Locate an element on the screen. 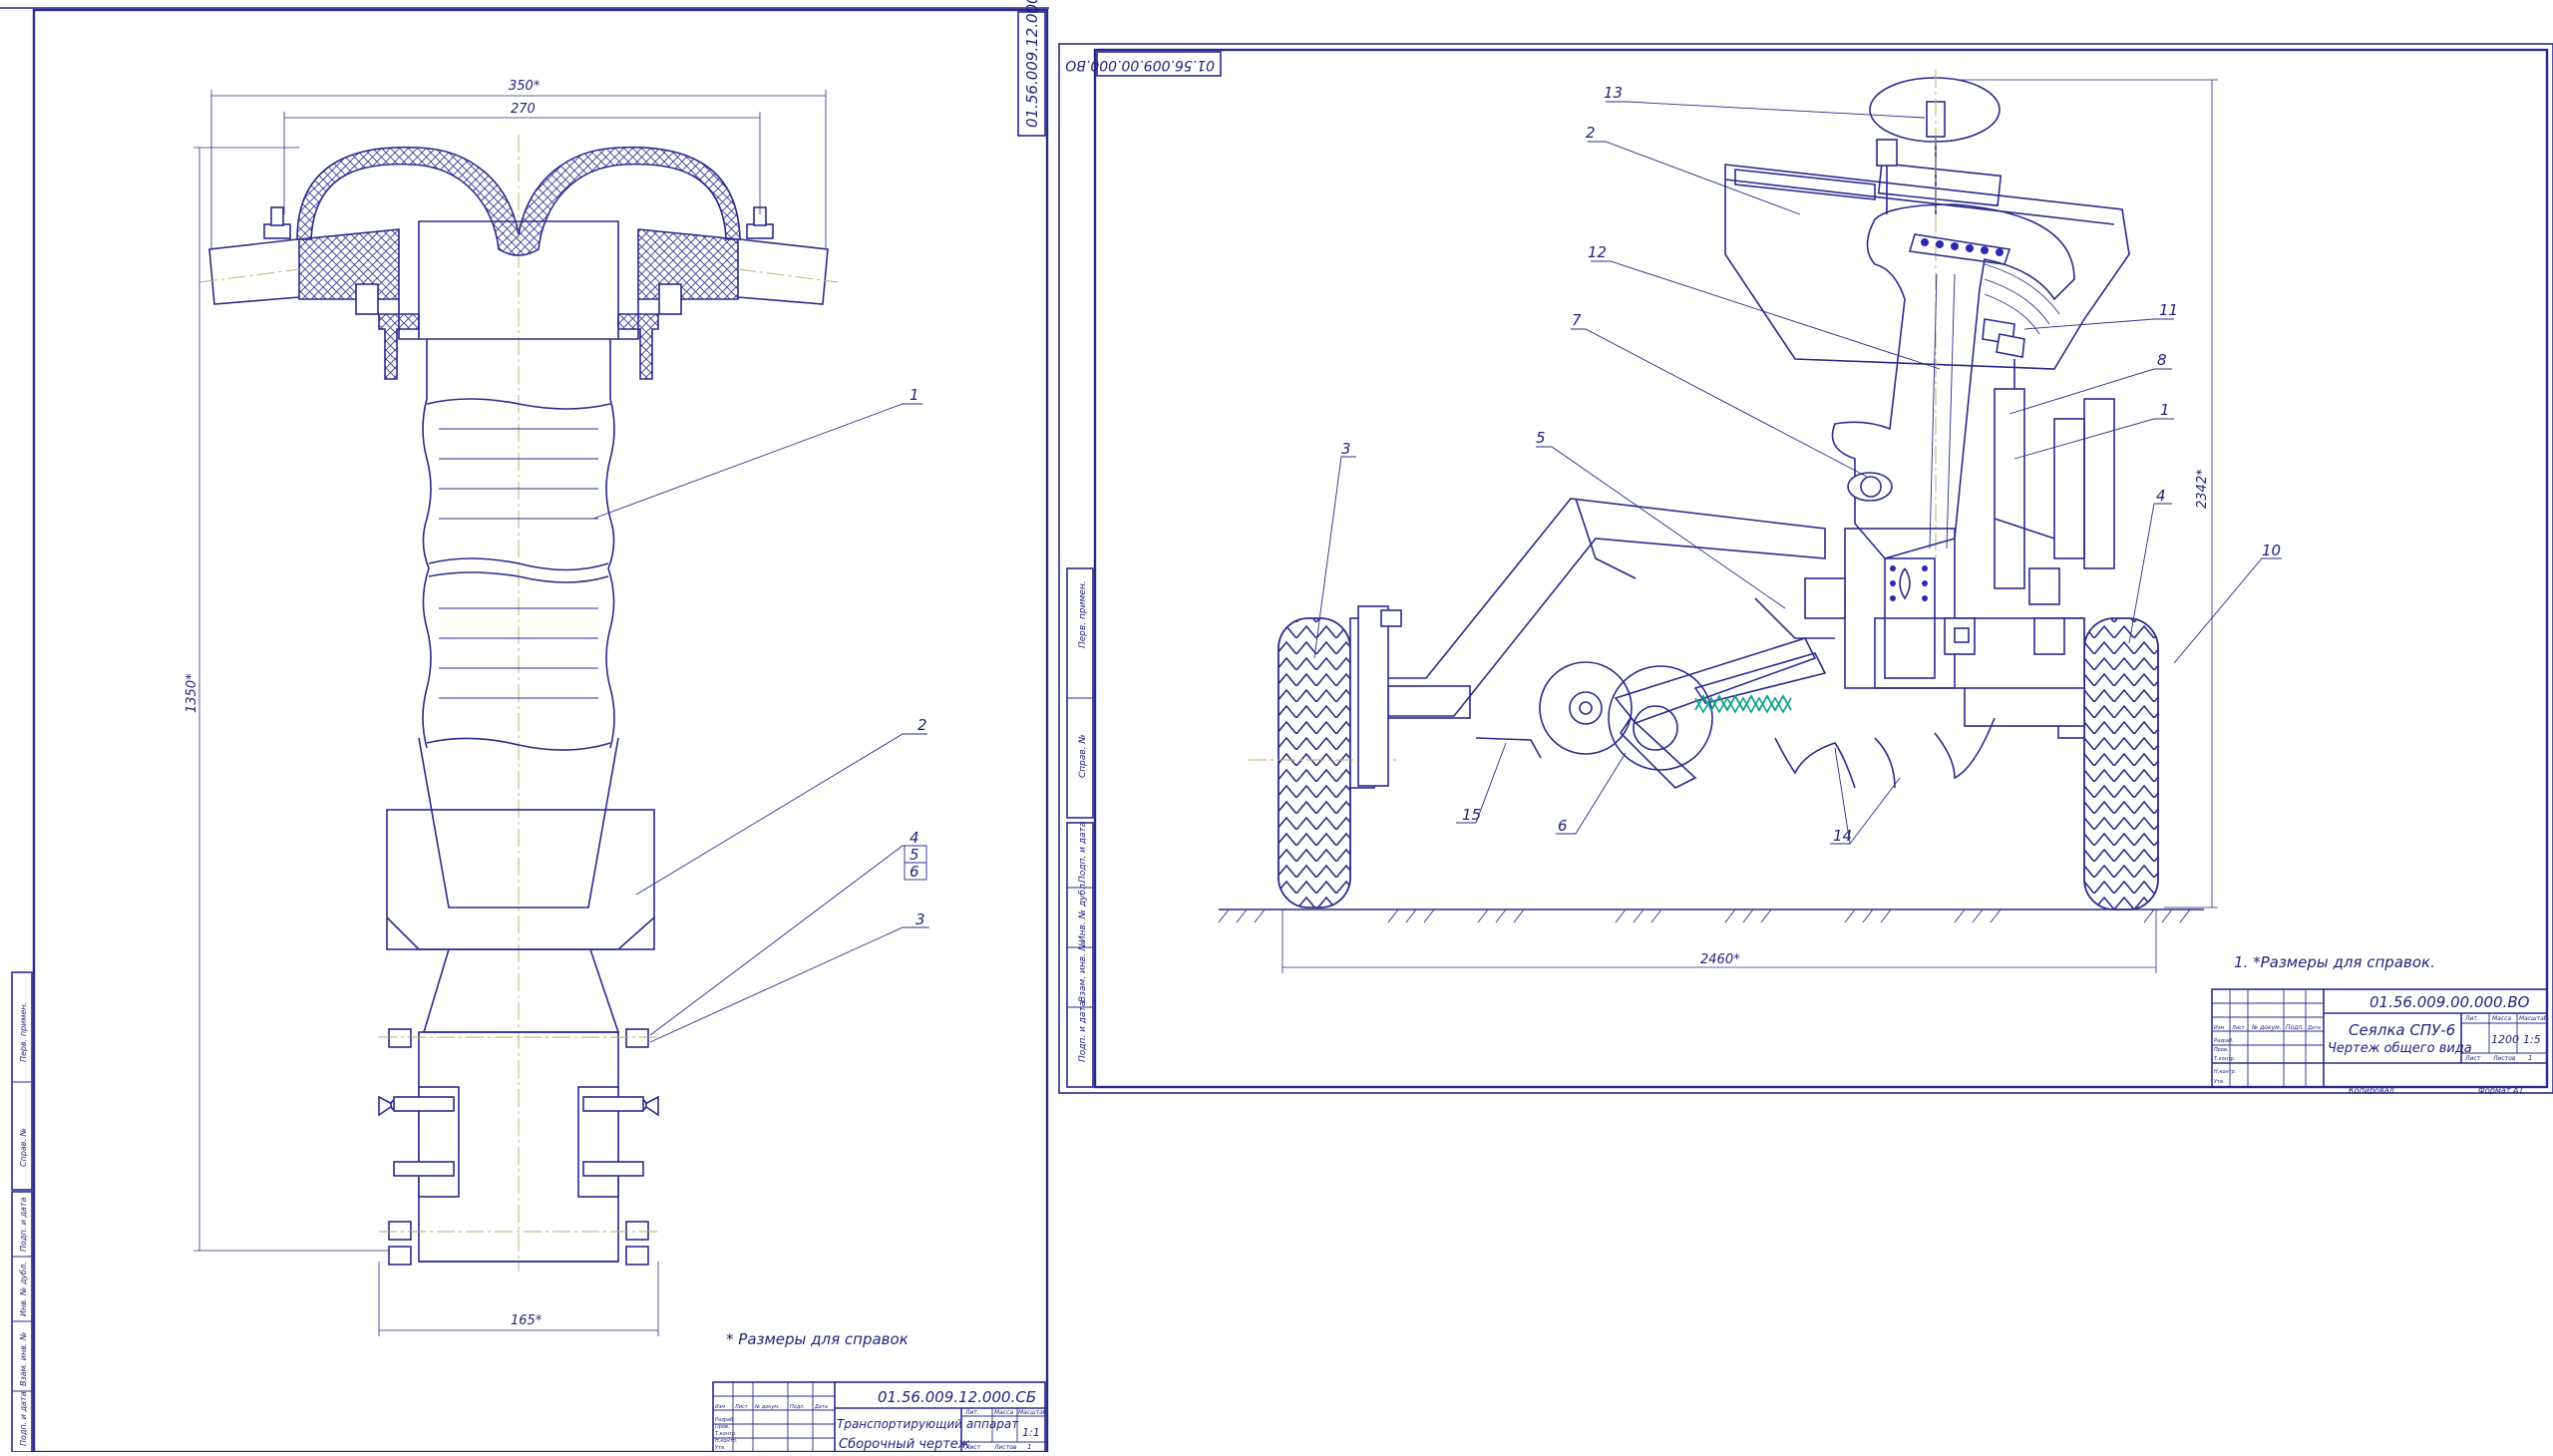 The height and width of the screenshot is (1456, 2553). left-strip-label: Взам. инв. № is located at coordinates (24, 1359).